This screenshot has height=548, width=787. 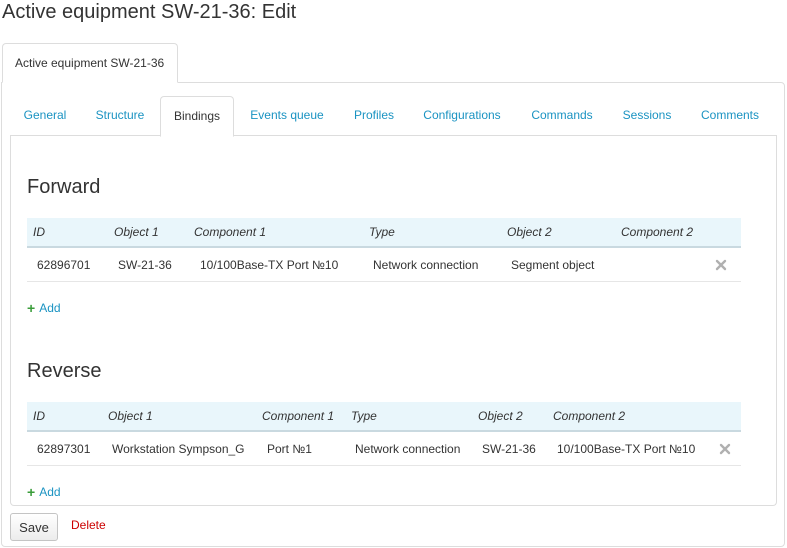 What do you see at coordinates (149, 12) in the screenshot?
I see `page-title: Active equipment SW-21-36: Edit` at bounding box center [149, 12].